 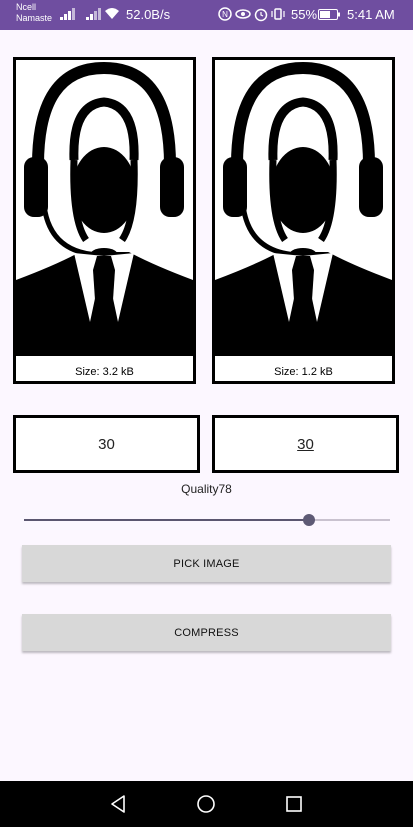 I want to click on alarm-icon, so click(x=261, y=15).